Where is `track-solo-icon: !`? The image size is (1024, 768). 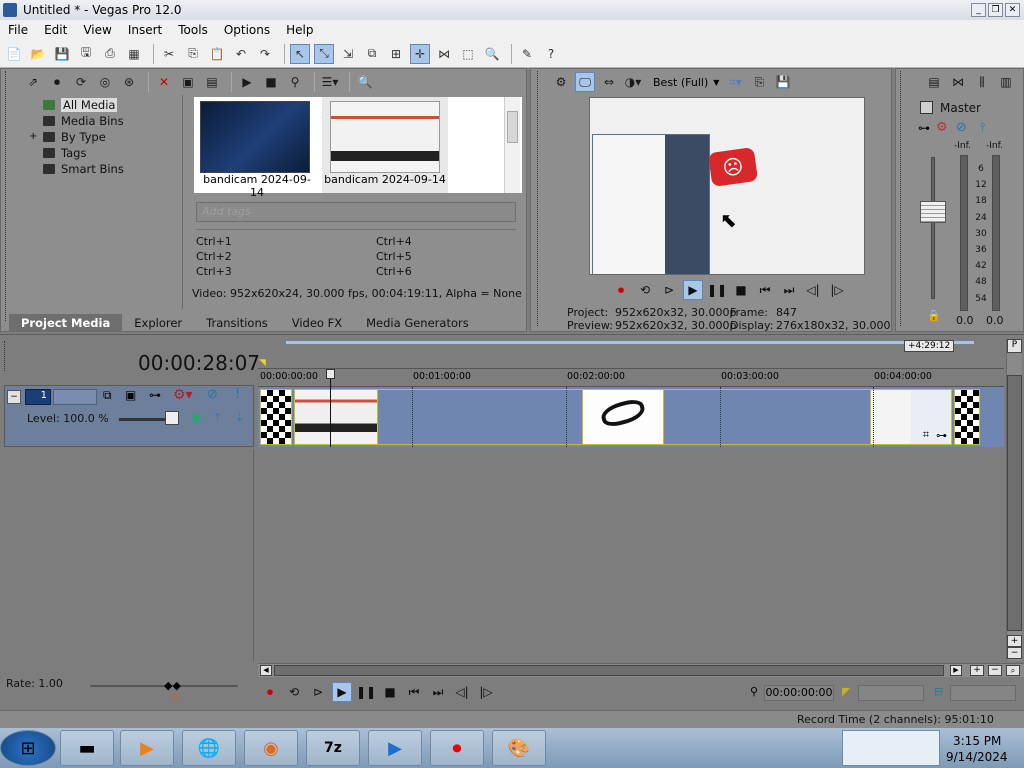
track-solo-icon: ! is located at coordinates (237, 394).